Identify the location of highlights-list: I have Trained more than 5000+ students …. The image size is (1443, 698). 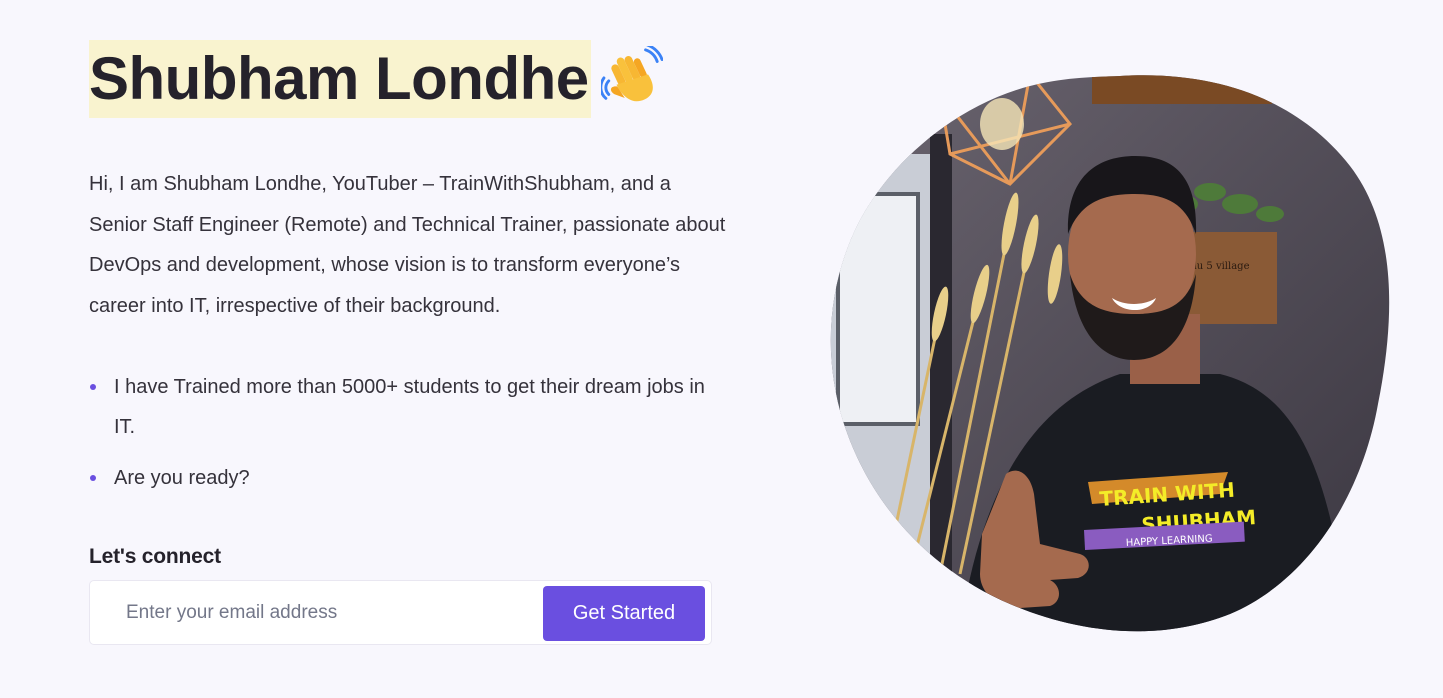
(409, 438).